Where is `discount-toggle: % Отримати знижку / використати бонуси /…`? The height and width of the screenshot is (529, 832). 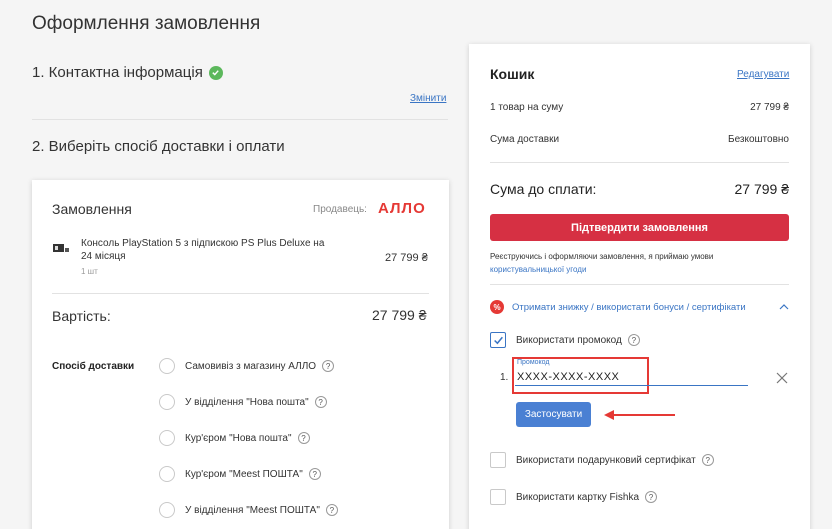
discount-toggle: % Отримати знижку / використати бонуси /… is located at coordinates (639, 307).